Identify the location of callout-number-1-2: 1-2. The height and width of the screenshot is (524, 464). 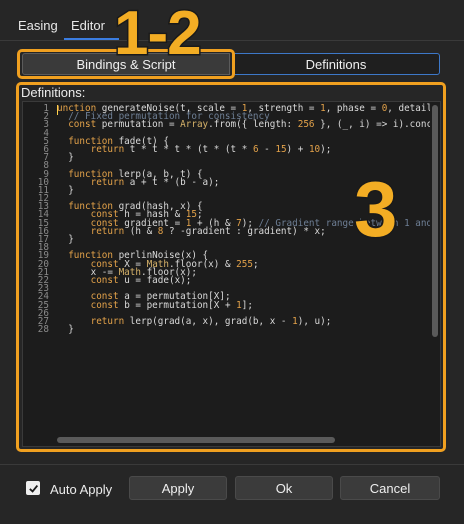
(158, 35).